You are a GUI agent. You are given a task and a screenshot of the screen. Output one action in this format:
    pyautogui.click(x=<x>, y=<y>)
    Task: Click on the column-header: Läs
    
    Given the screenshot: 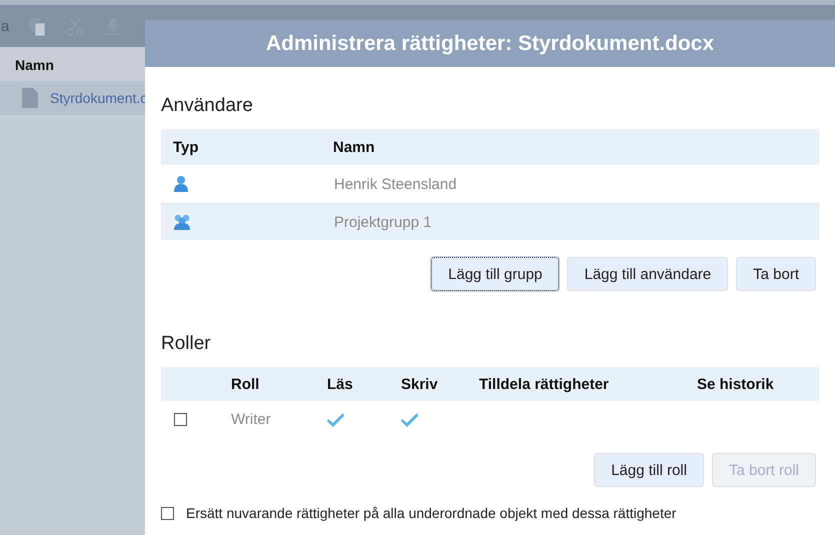 What is the action you would take?
    pyautogui.click(x=340, y=384)
    